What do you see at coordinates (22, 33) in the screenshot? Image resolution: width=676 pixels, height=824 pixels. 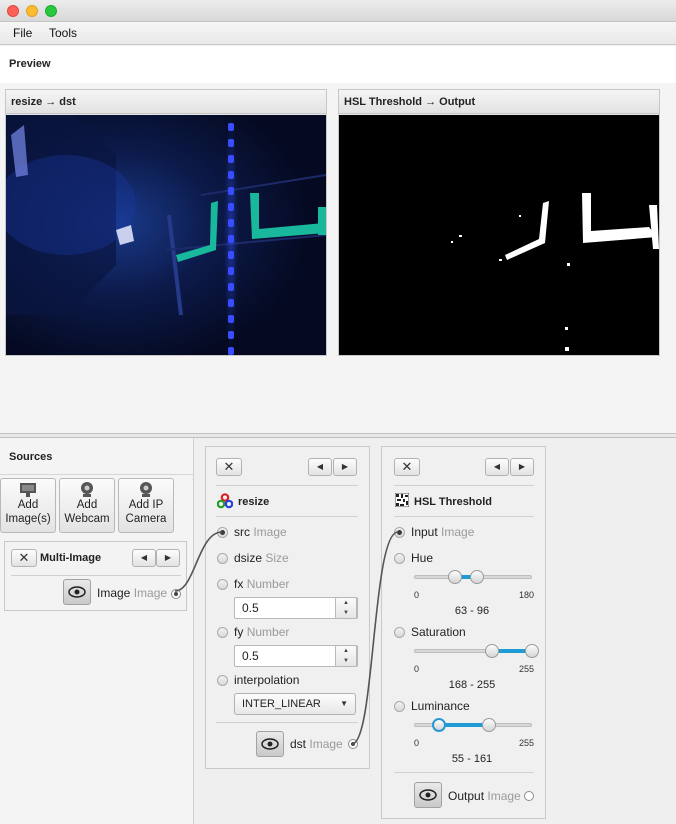 I see `menu-file: File` at bounding box center [22, 33].